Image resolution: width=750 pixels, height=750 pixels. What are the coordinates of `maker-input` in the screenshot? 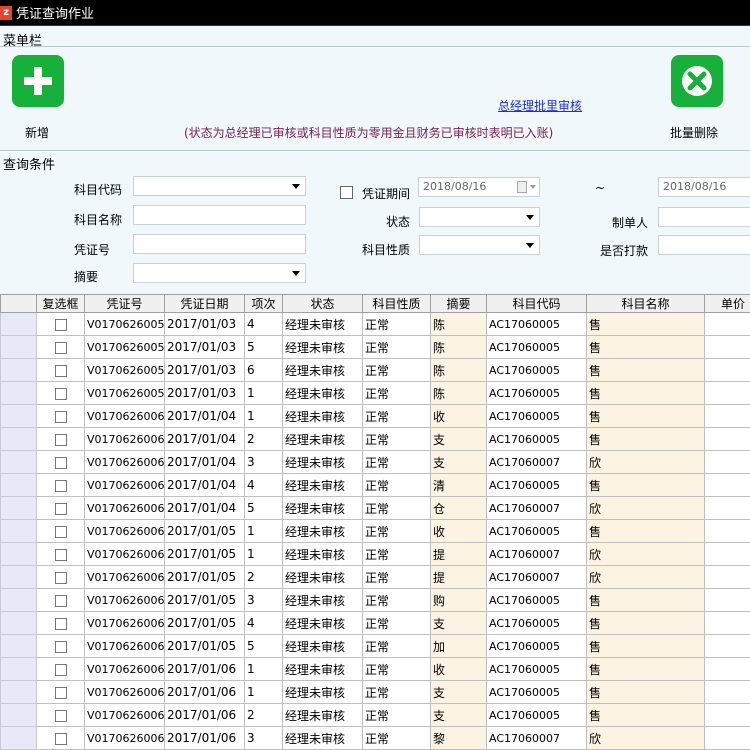 It's located at (704, 217).